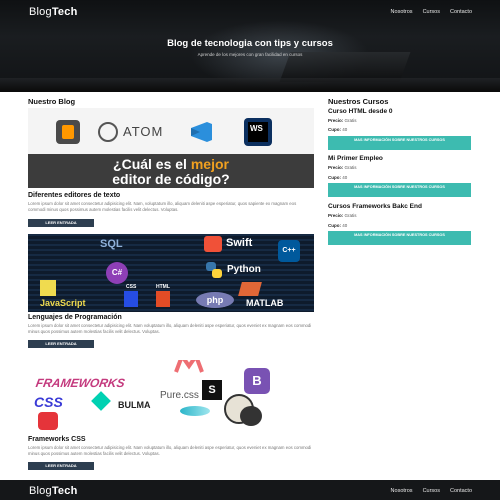  Describe the element at coordinates (48, 288) in the screenshot. I see `js-icon` at that location.